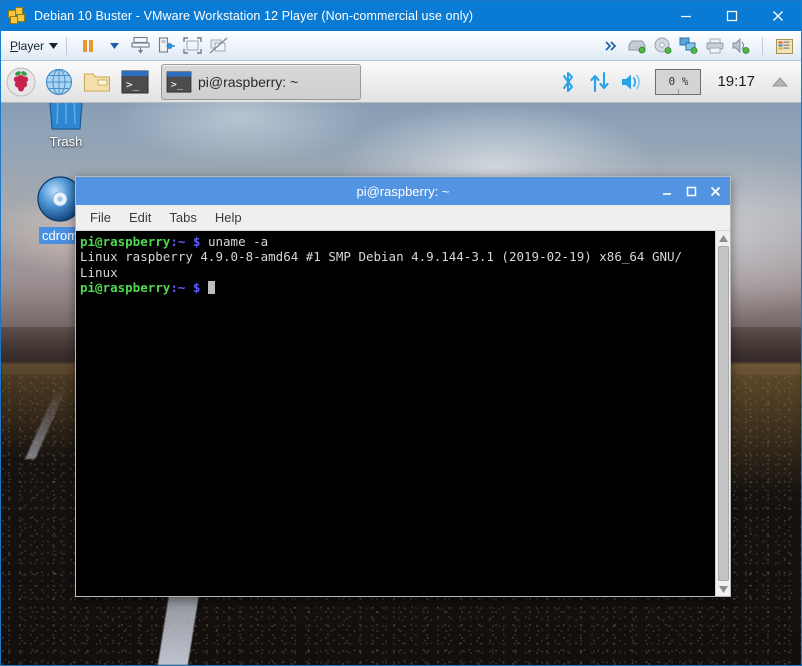 The height and width of the screenshot is (666, 802). What do you see at coordinates (234, 241) in the screenshot?
I see `terminal-command: uname -a` at bounding box center [234, 241].